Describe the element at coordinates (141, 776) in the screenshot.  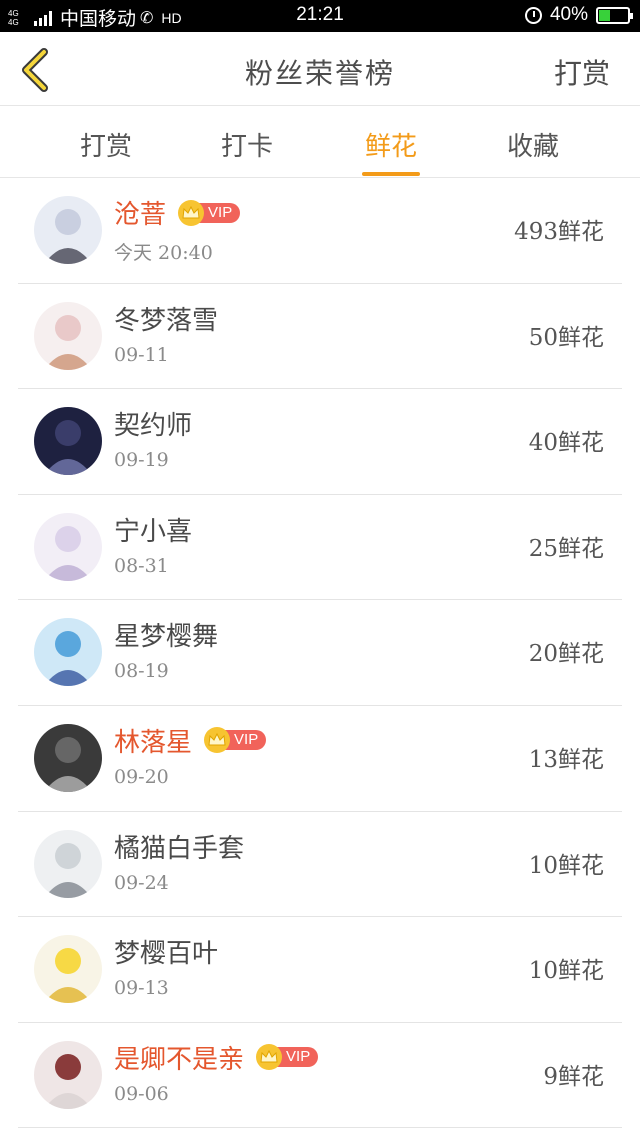
I see `gift-date: 09-20` at that location.